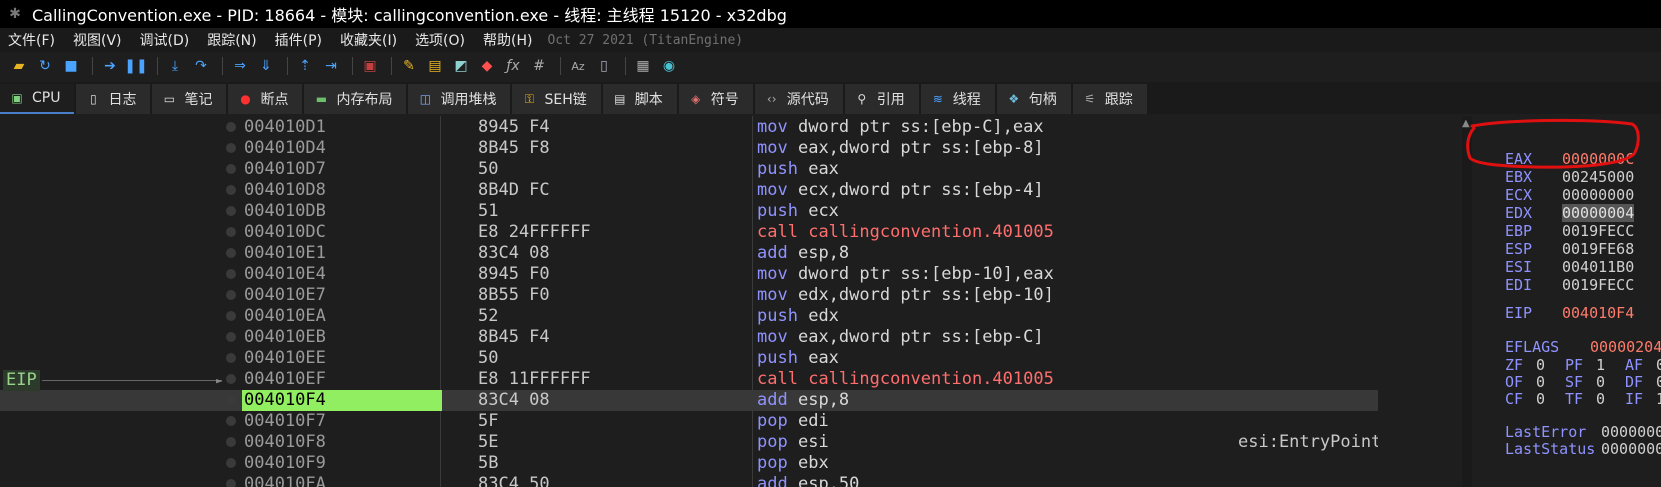  What do you see at coordinates (189, 99) in the screenshot?
I see `tab-notes: ▭ 笔记` at bounding box center [189, 99].